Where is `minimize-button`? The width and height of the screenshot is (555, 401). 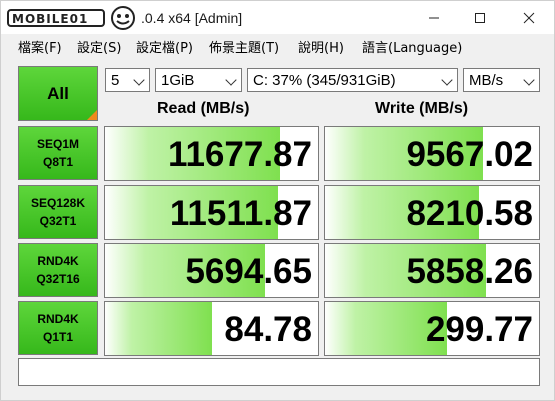 minimize-button is located at coordinates (434, 17).